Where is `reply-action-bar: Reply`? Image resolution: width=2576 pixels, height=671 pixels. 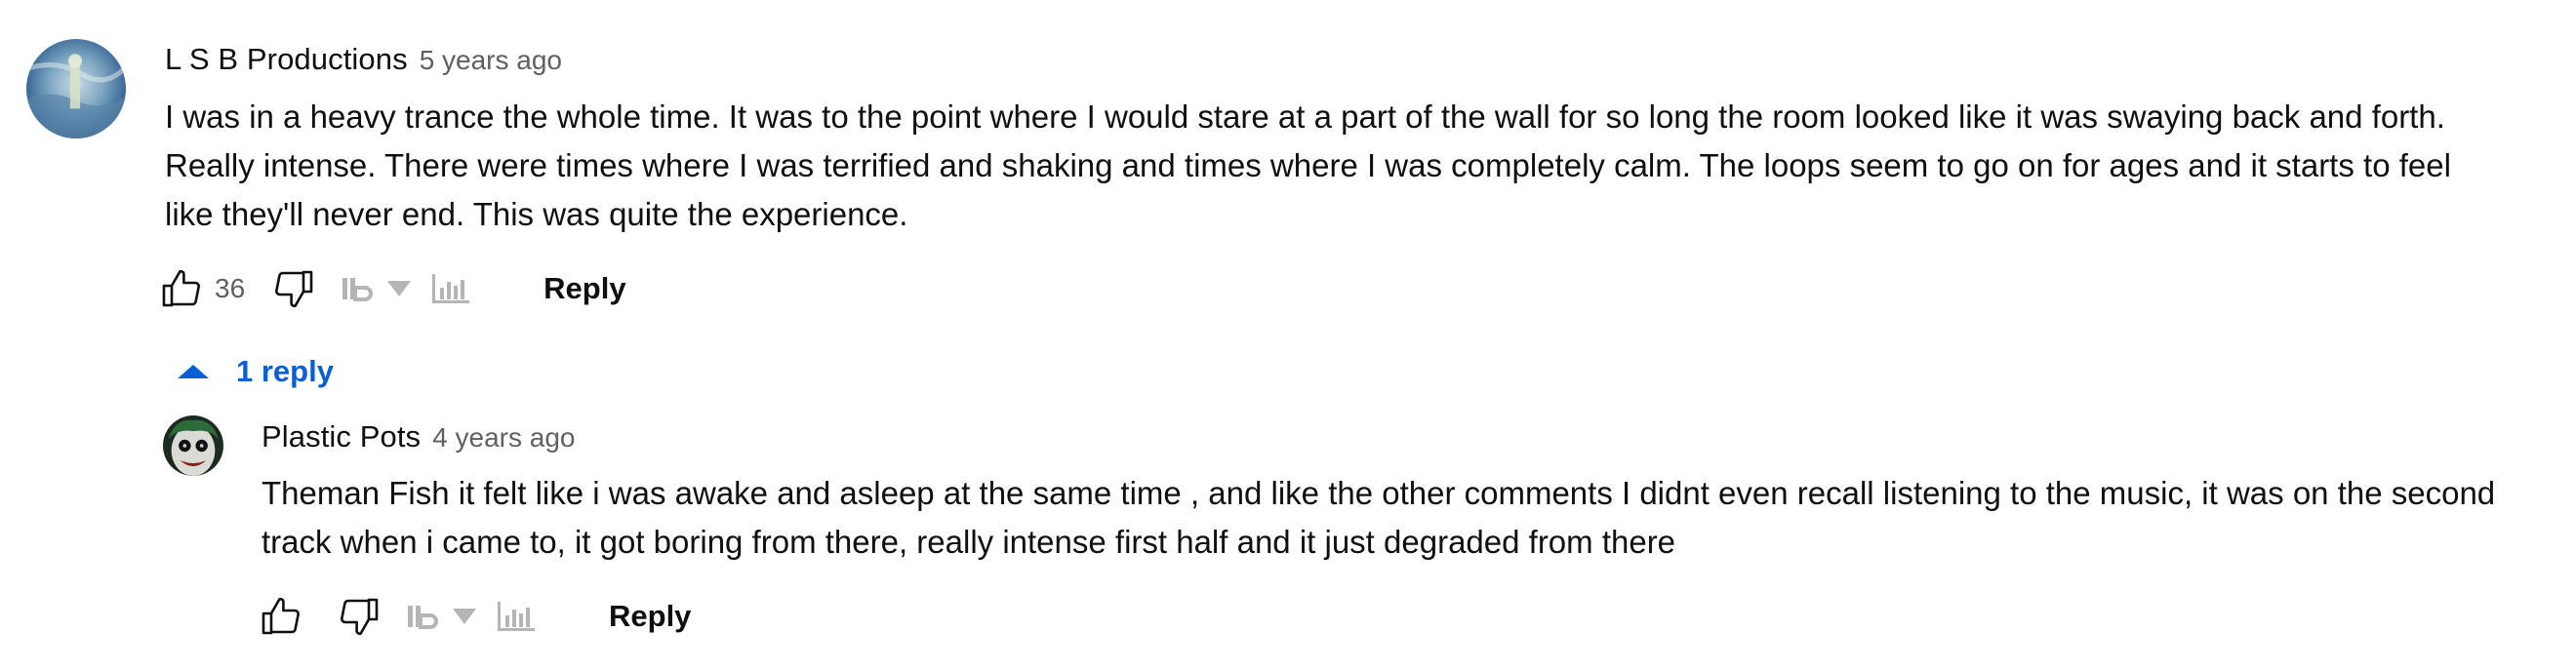
reply-action-bar: Reply is located at coordinates (479, 616).